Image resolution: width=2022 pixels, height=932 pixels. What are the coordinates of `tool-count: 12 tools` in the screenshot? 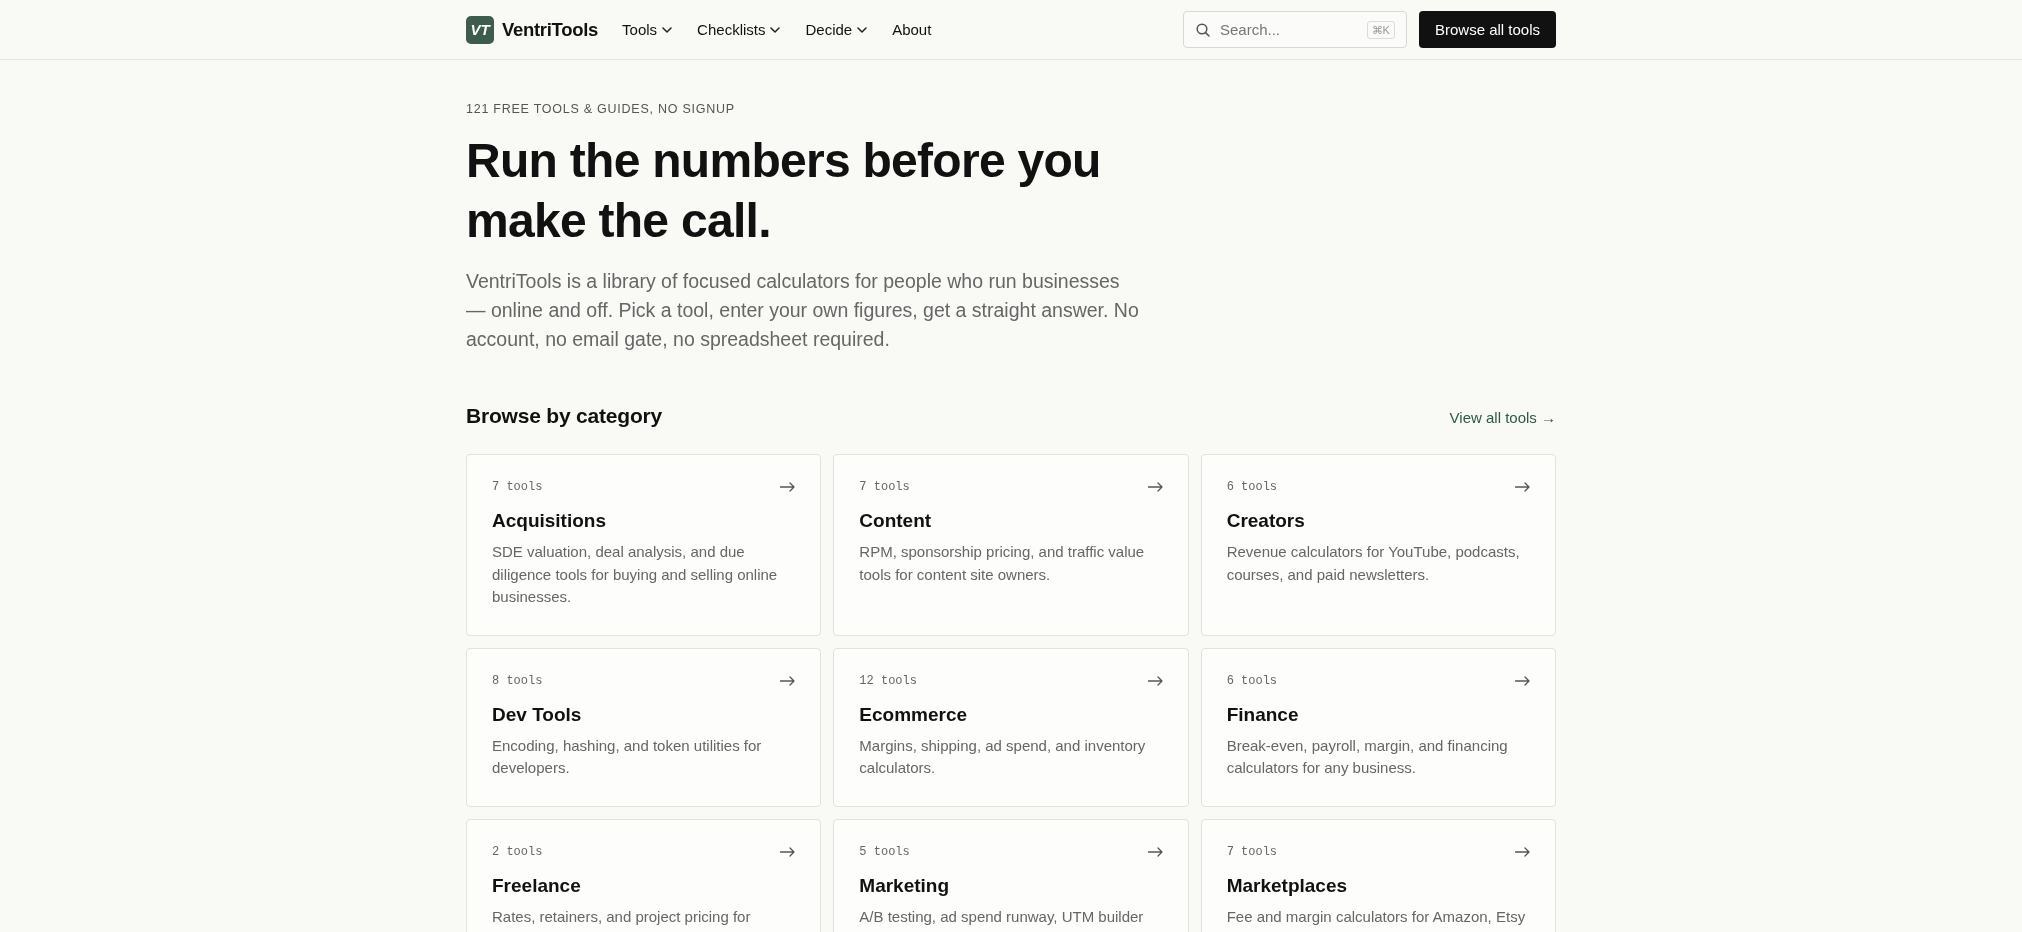 It's located at (888, 680).